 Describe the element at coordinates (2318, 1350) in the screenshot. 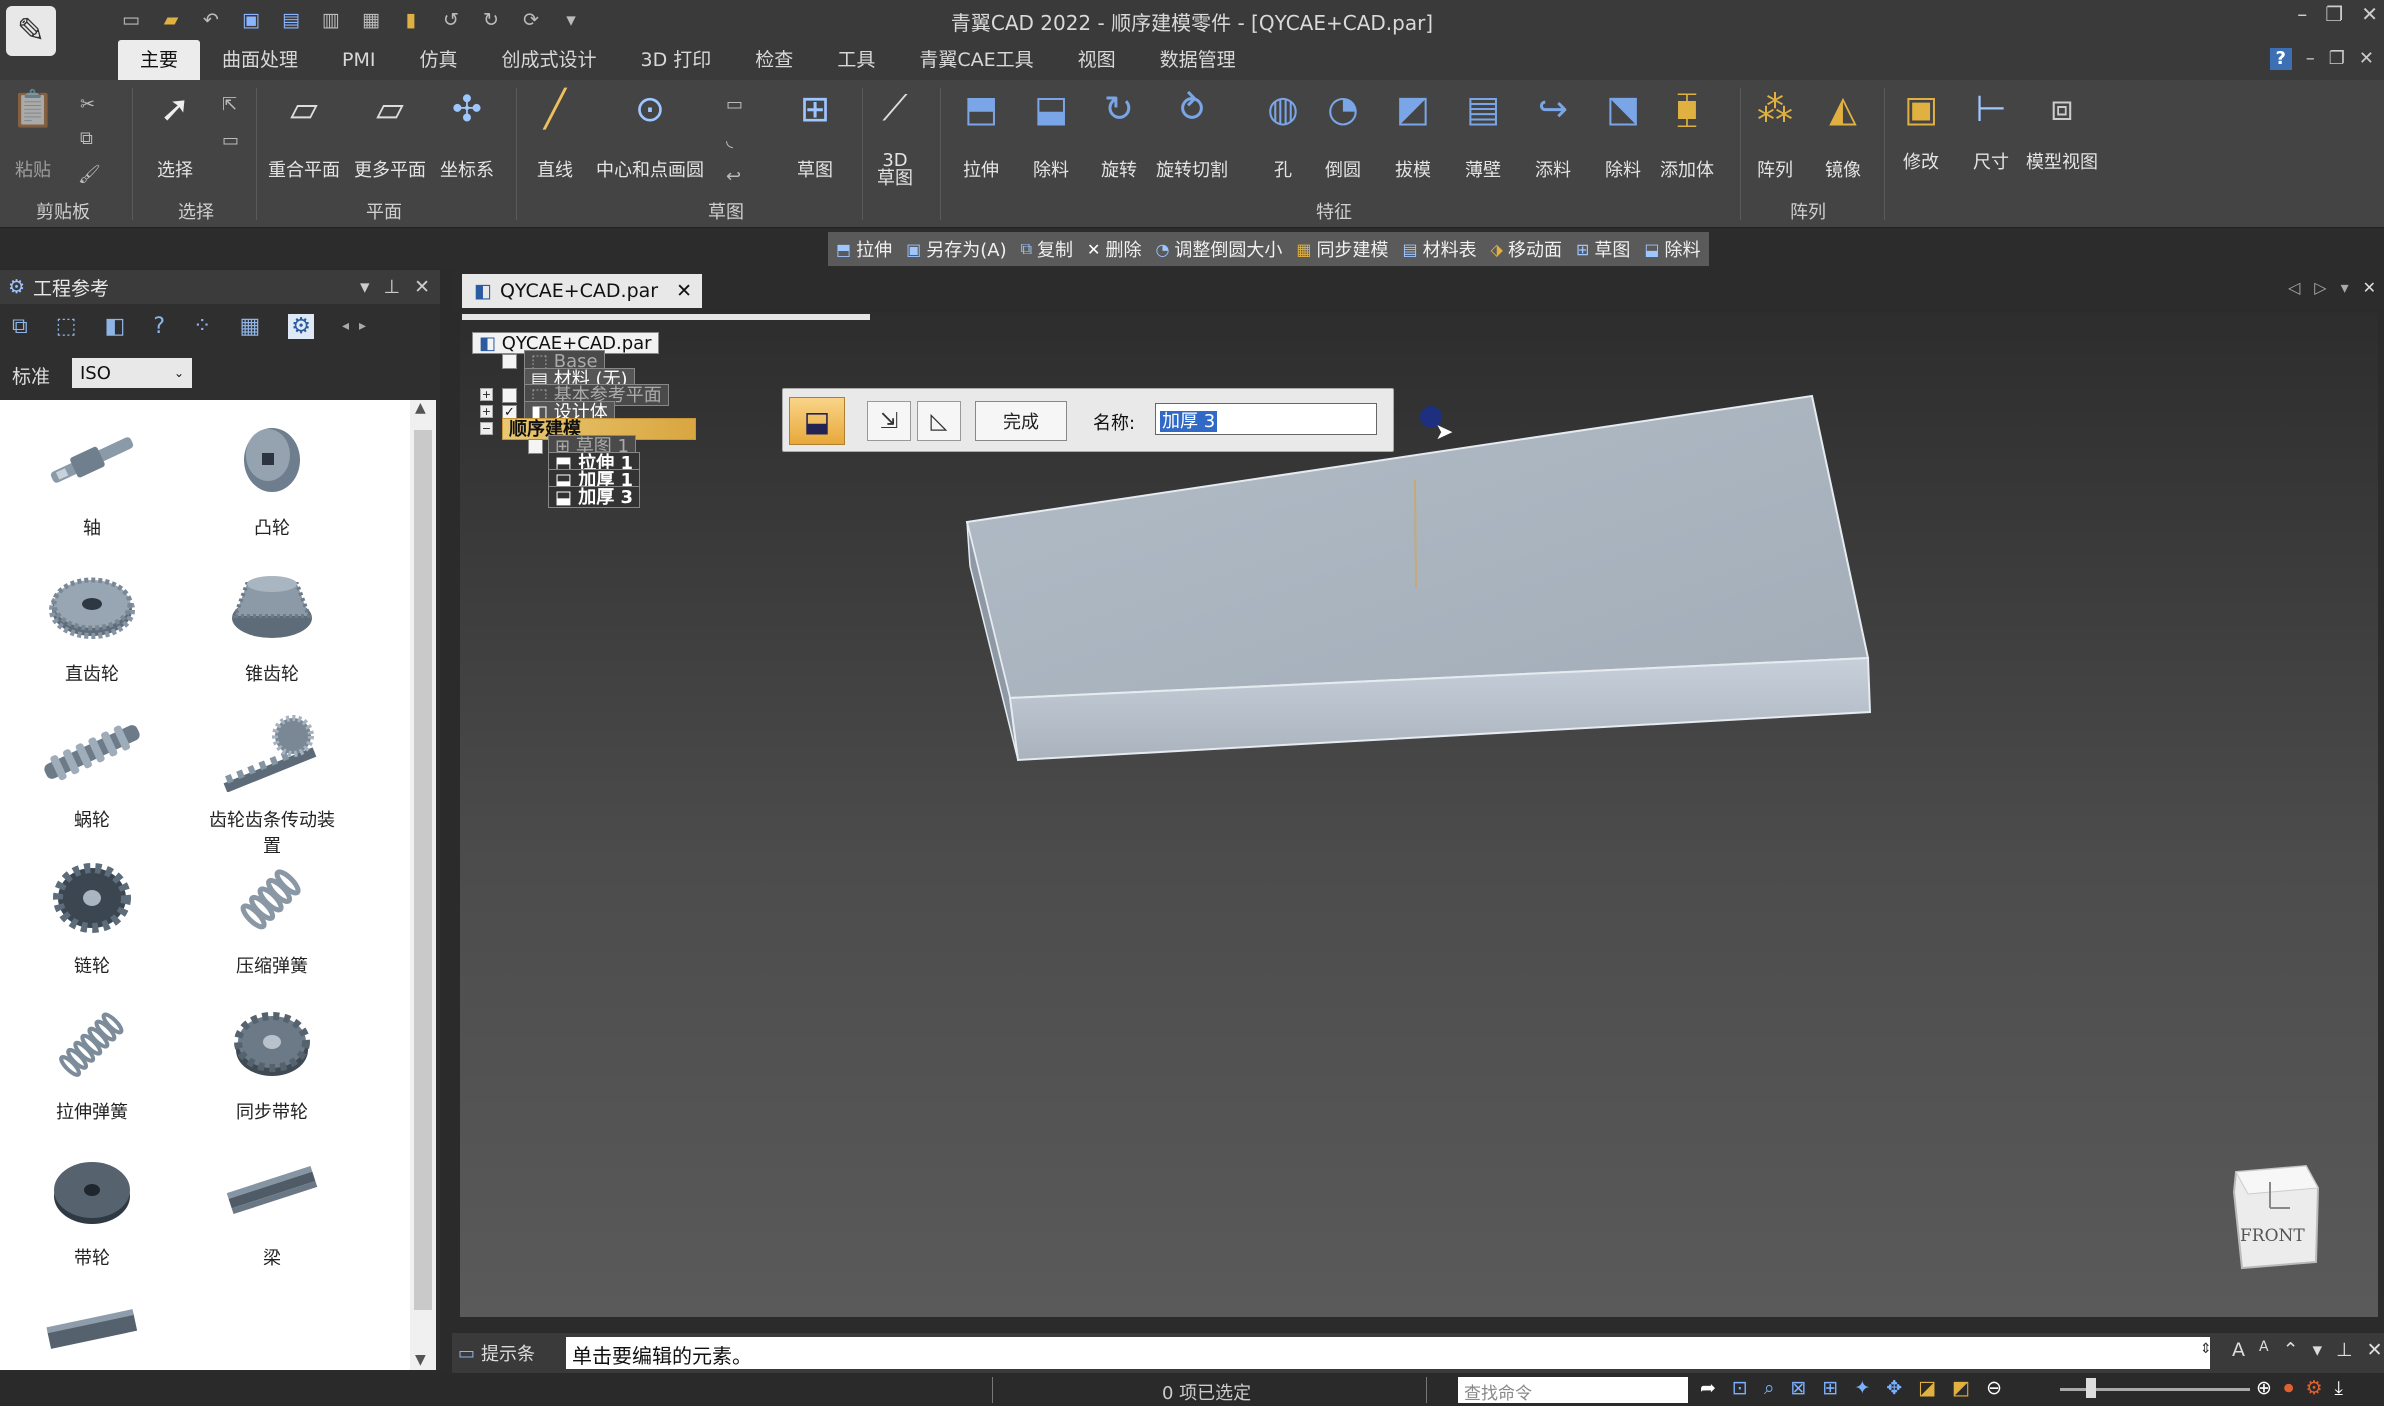

I see `dropdown-icon: ▾` at that location.